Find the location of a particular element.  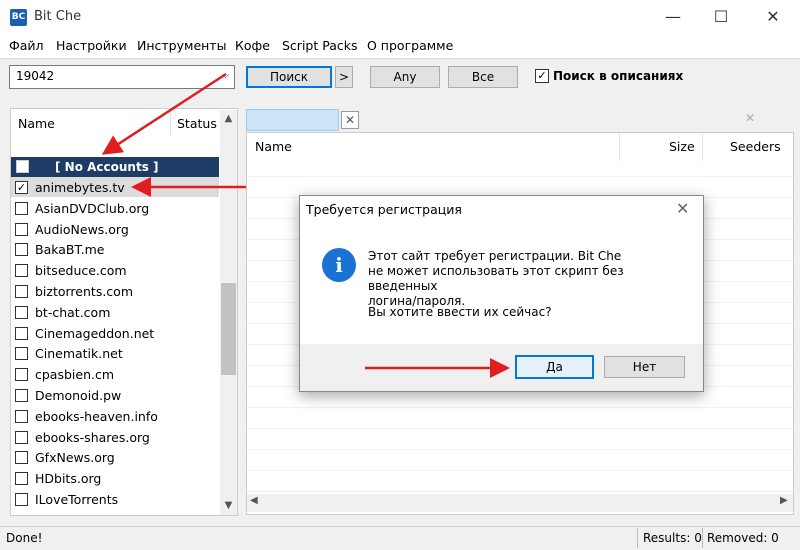

info-icon: i is located at coordinates (339, 265).